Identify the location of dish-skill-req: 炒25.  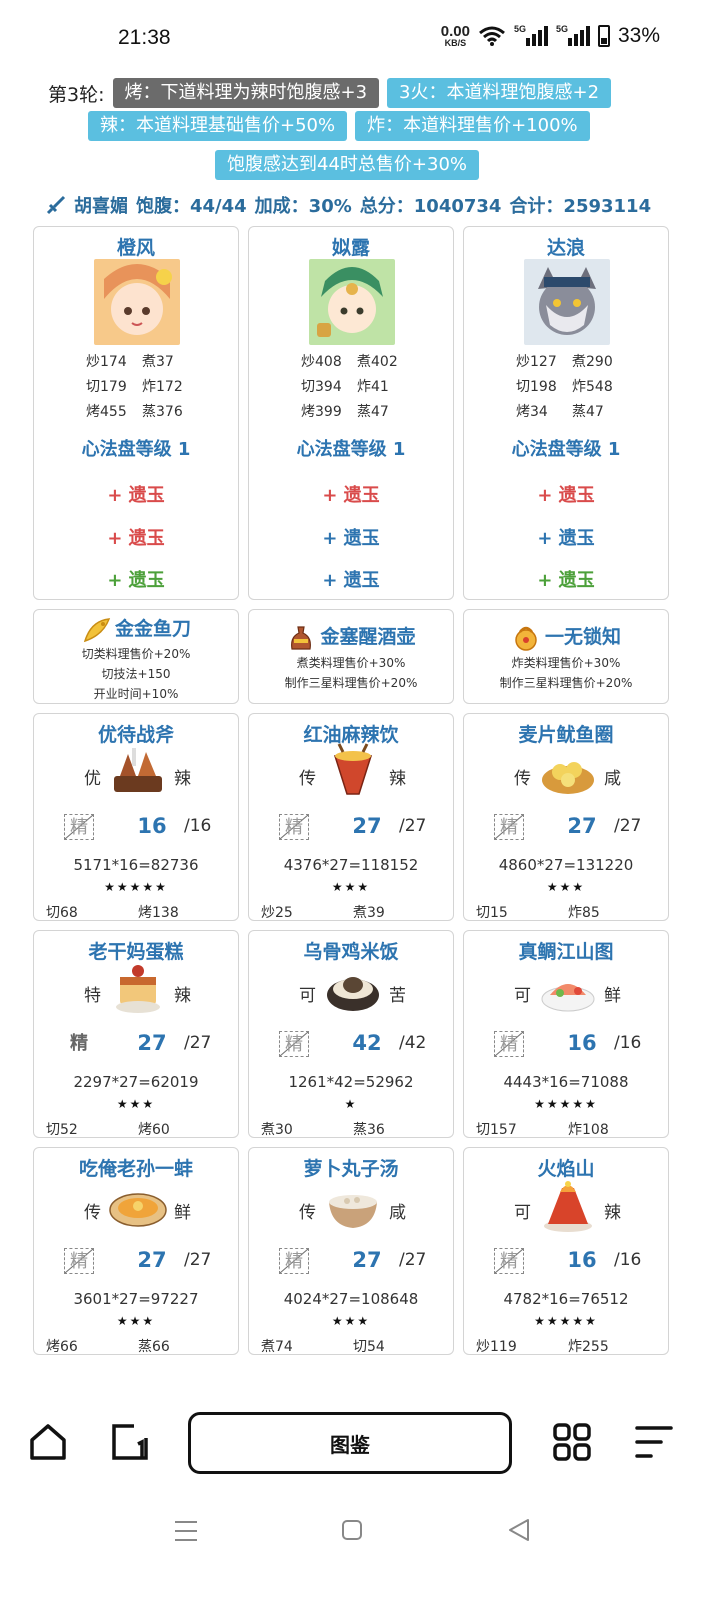
(277, 913).